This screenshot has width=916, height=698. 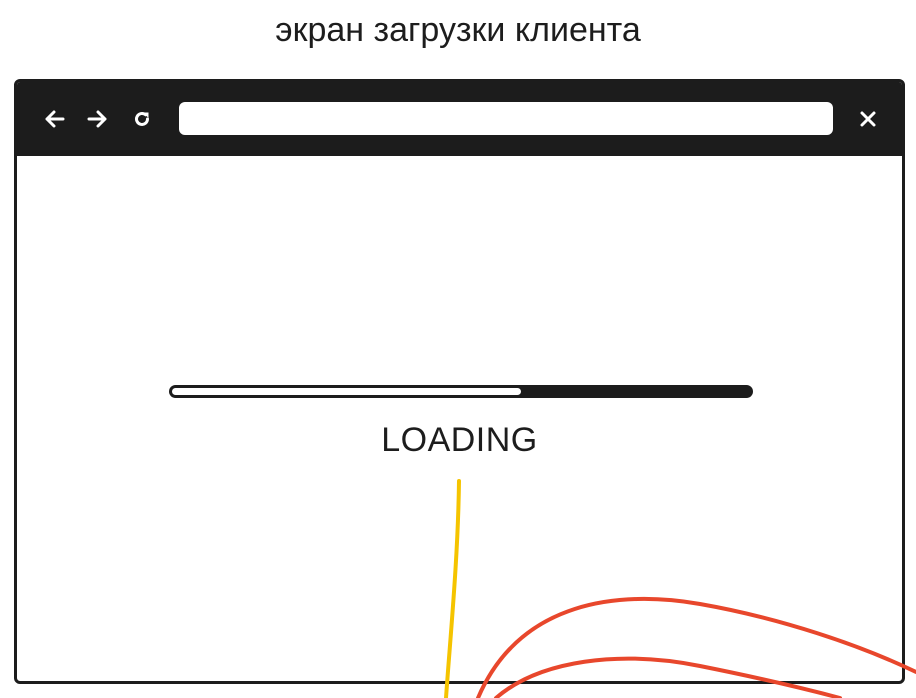 I want to click on progress-bar, so click(x=461, y=391).